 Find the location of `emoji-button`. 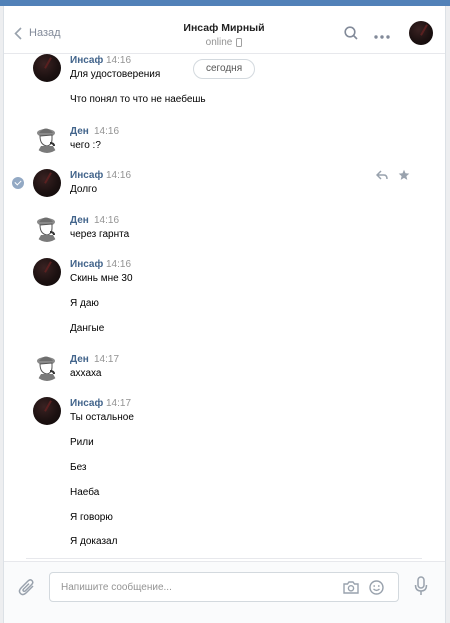

emoji-button is located at coordinates (376, 589).